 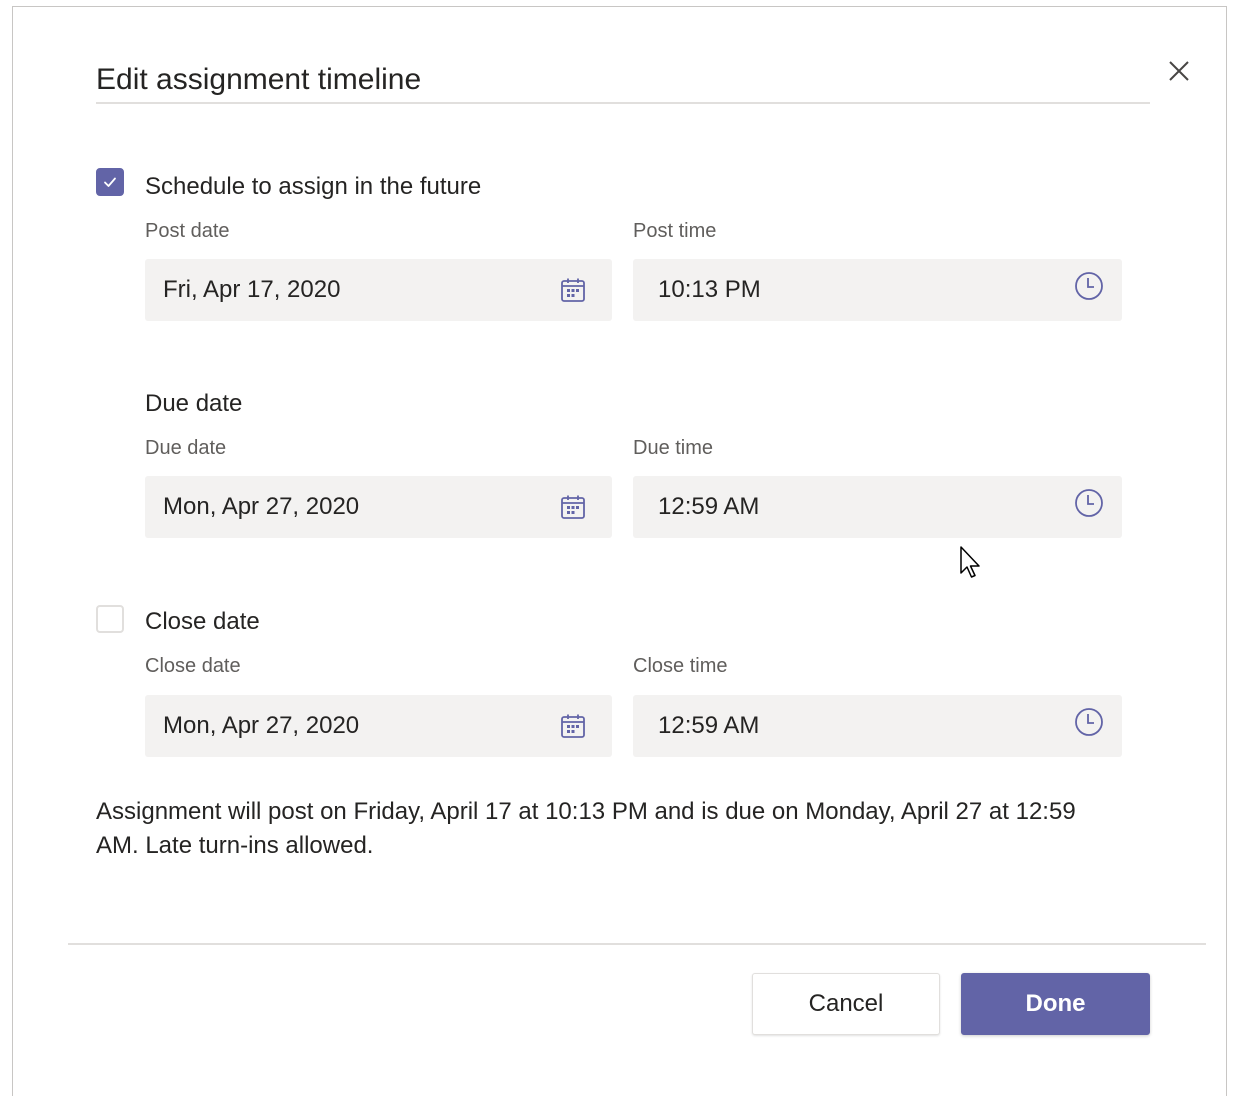 I want to click on post-time-value: 10:13 PM, so click(x=709, y=289).